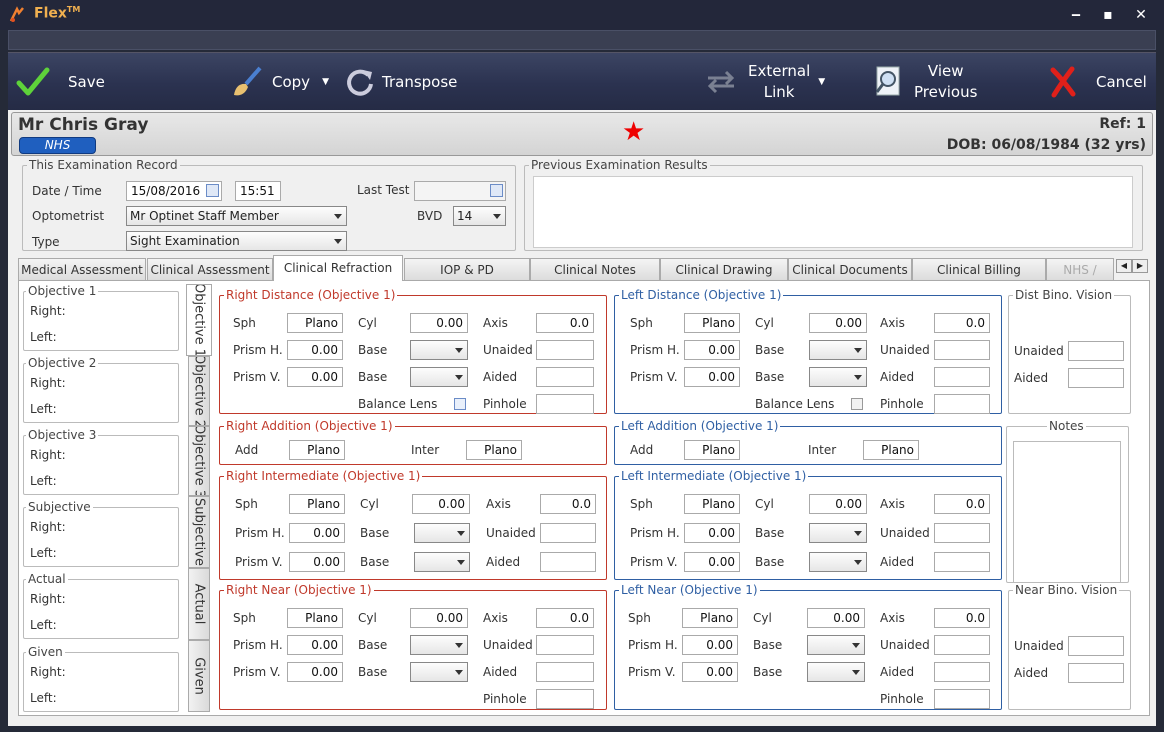 The height and width of the screenshot is (732, 1164). I want to click on right-distance-cyl-input: 0.00, so click(439, 323).